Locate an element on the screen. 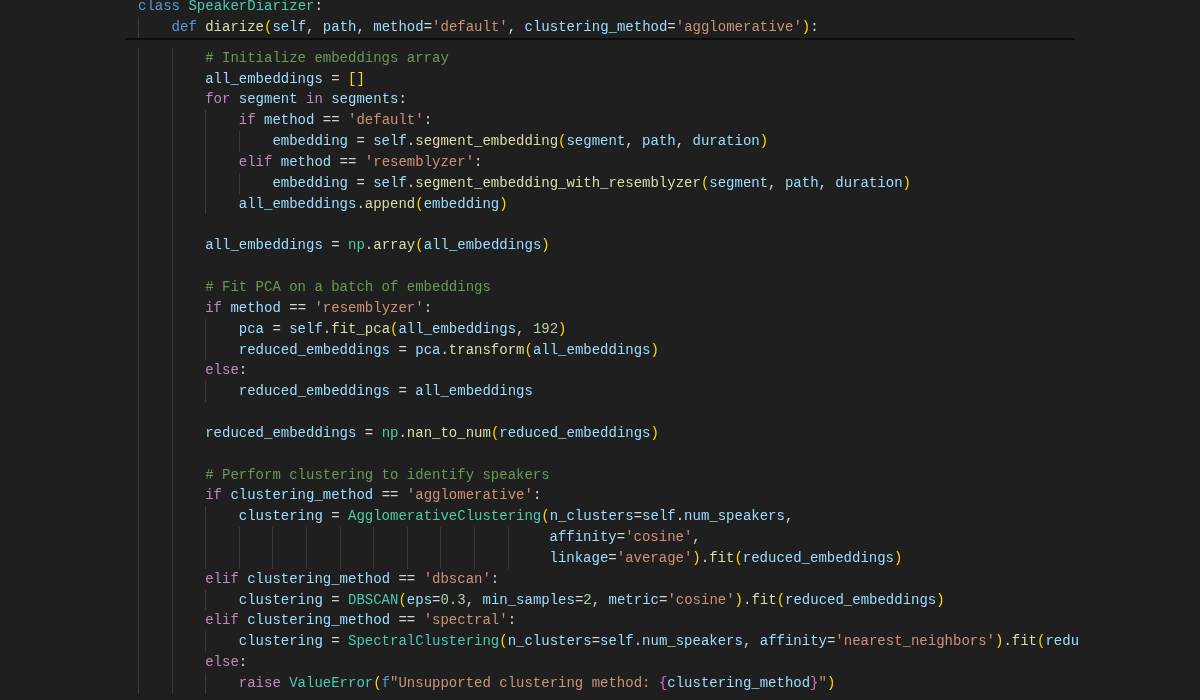 Image resolution: width=1200 pixels, height=700 pixels. code-line: pca = self.fit_pca(all_embeddings, 192) is located at coordinates (402, 329).